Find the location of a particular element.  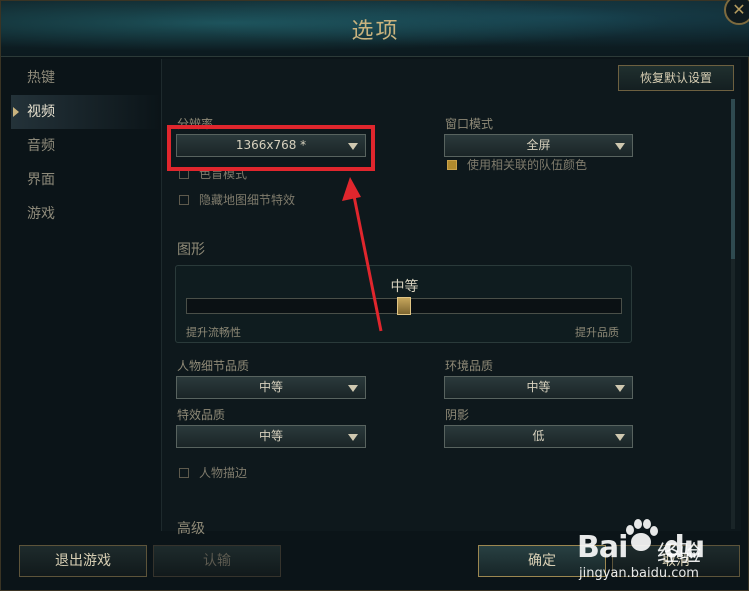

baidu-jingyan-watermark: Bai du 经验 jingyan.baidu.com is located at coordinates (662, 553).